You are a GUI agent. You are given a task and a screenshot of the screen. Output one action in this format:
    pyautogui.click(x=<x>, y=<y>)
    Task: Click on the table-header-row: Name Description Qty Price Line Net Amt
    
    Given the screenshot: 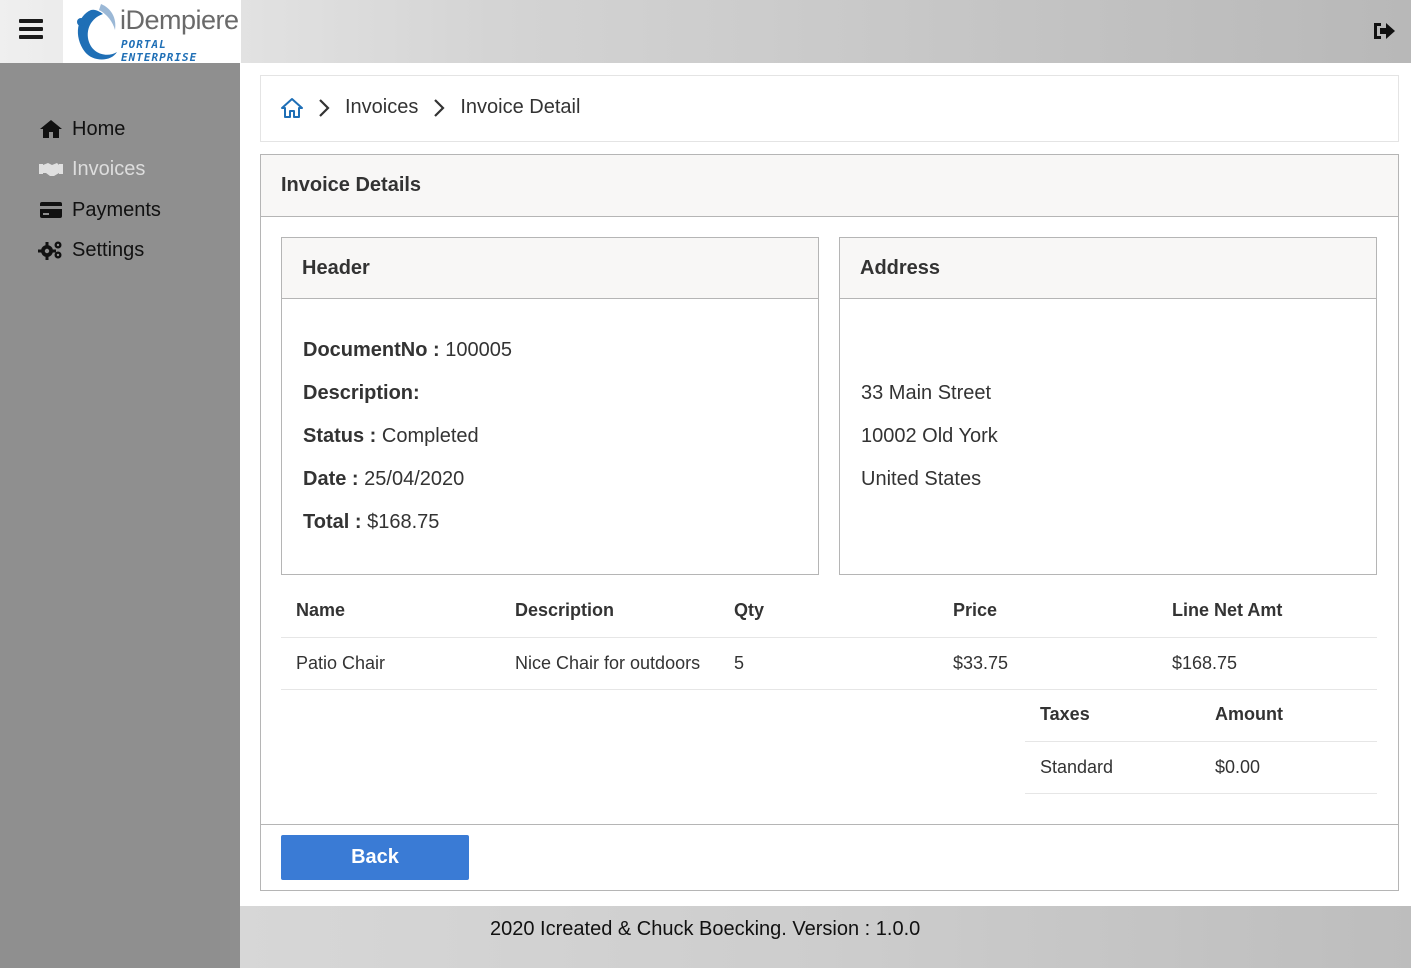 What is the action you would take?
    pyautogui.click(x=829, y=611)
    